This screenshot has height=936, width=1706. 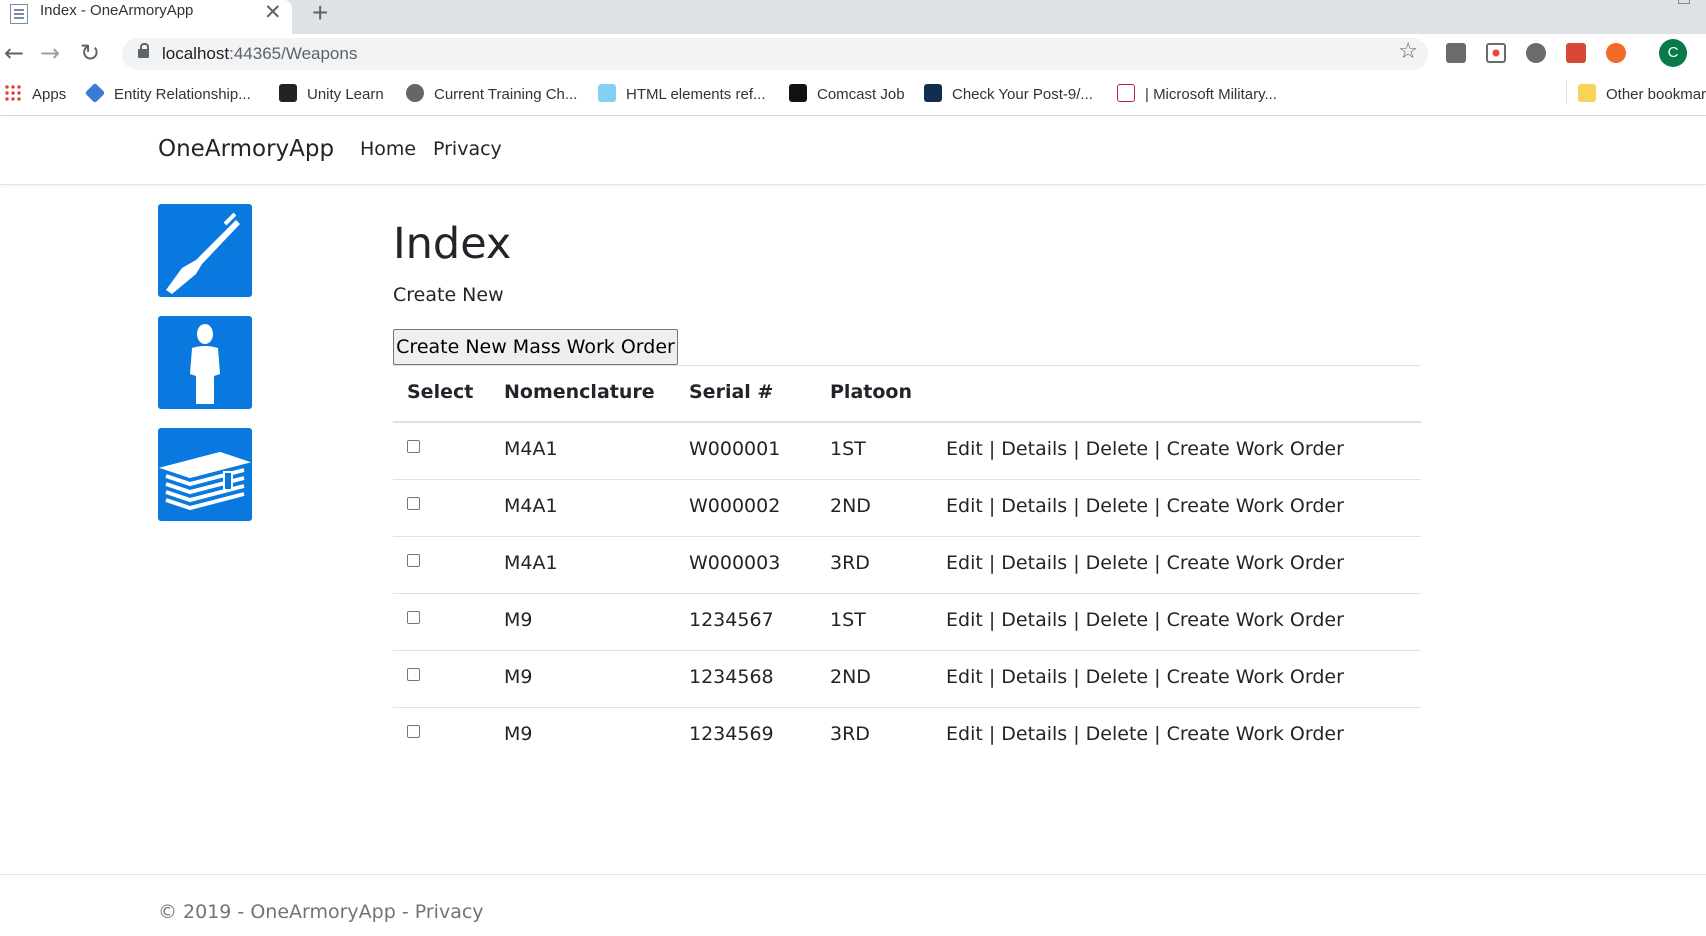 What do you see at coordinates (448, 295) in the screenshot?
I see `create-new-link: Create New` at bounding box center [448, 295].